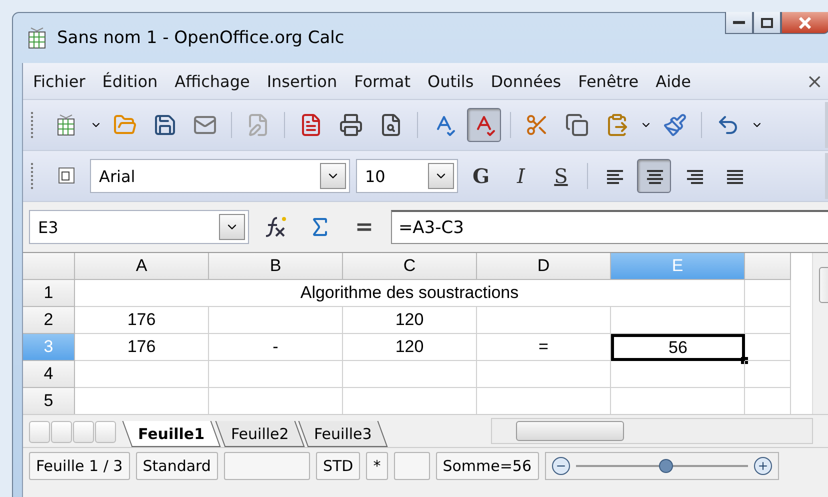 Image resolution: width=828 pixels, height=497 pixels. What do you see at coordinates (259, 434) in the screenshot?
I see `sheet-tab: Feuille2` at bounding box center [259, 434].